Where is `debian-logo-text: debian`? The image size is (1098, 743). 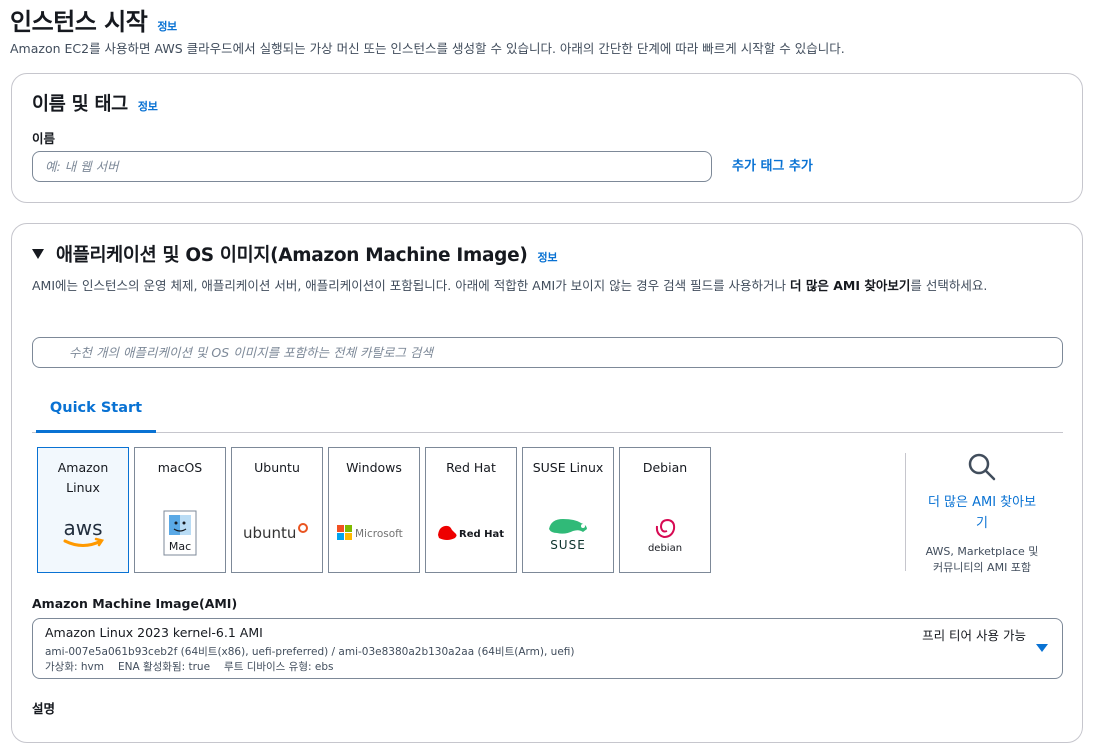
debian-logo-text: debian is located at coordinates (665, 548).